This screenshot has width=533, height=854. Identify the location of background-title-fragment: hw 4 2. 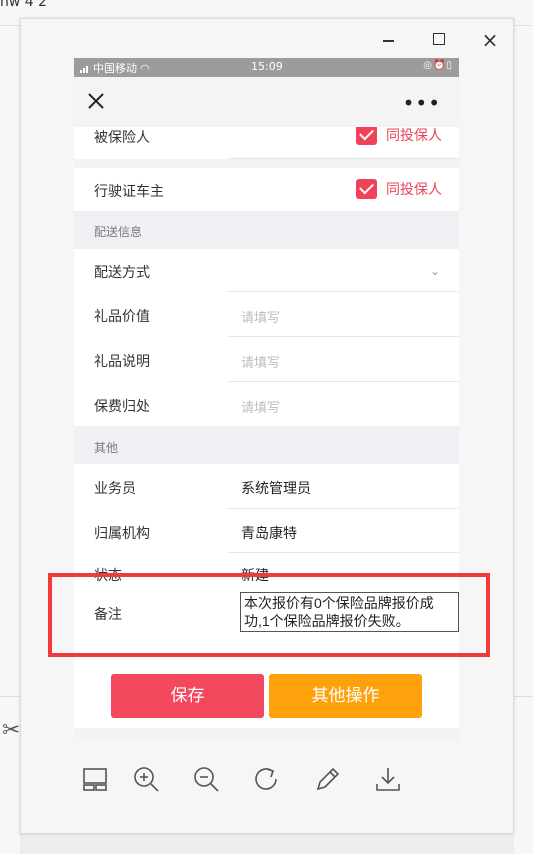
(24, 5).